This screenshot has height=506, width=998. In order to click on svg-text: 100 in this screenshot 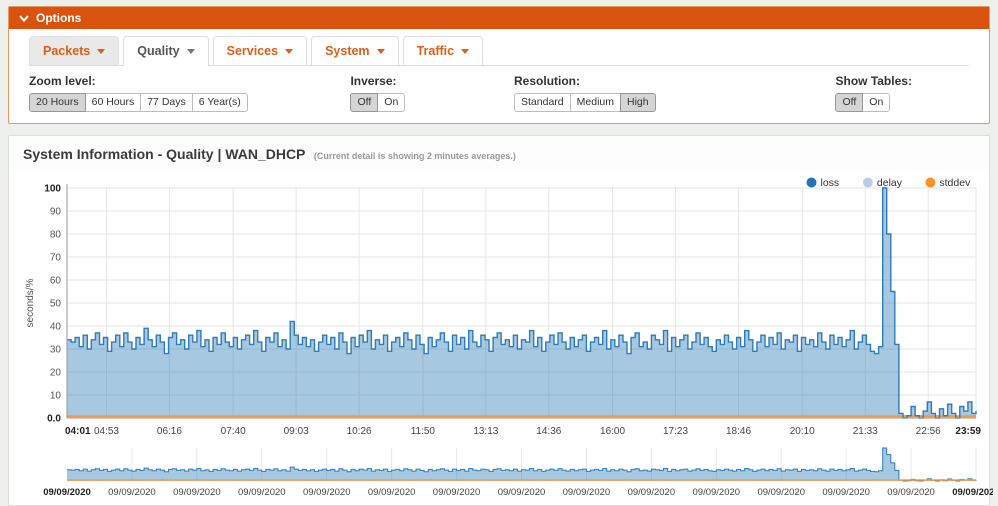, I will do `click(52, 189)`.